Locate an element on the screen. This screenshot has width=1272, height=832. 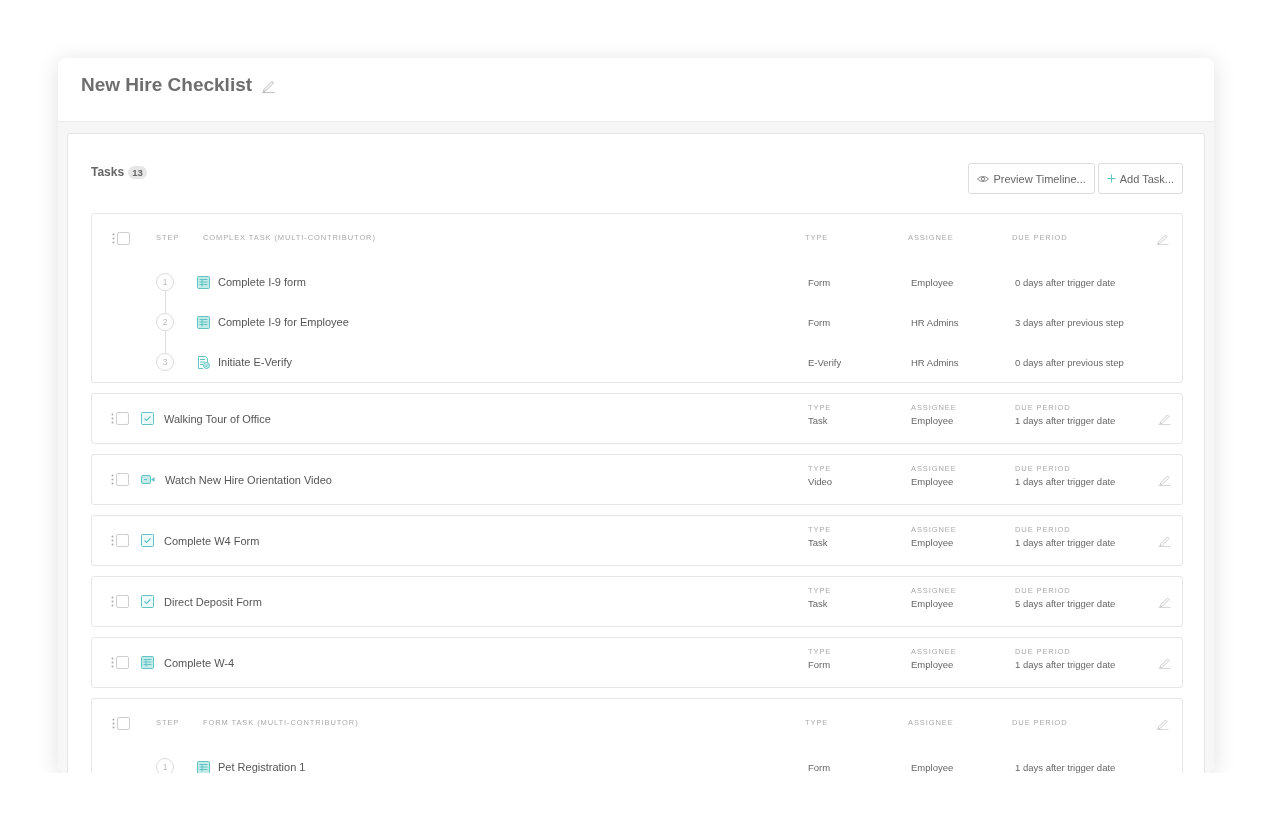
page-title: New Hire Checklist is located at coordinates (167, 85).